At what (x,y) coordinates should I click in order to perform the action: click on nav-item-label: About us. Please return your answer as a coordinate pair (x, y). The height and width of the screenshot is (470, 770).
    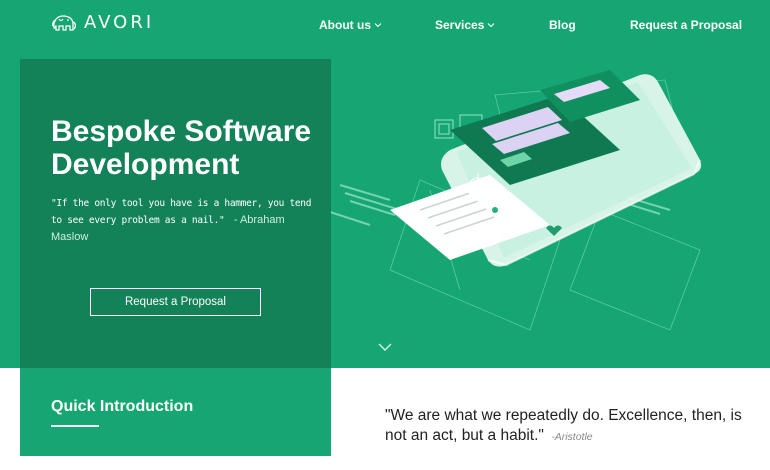
    Looking at the image, I should click on (345, 25).